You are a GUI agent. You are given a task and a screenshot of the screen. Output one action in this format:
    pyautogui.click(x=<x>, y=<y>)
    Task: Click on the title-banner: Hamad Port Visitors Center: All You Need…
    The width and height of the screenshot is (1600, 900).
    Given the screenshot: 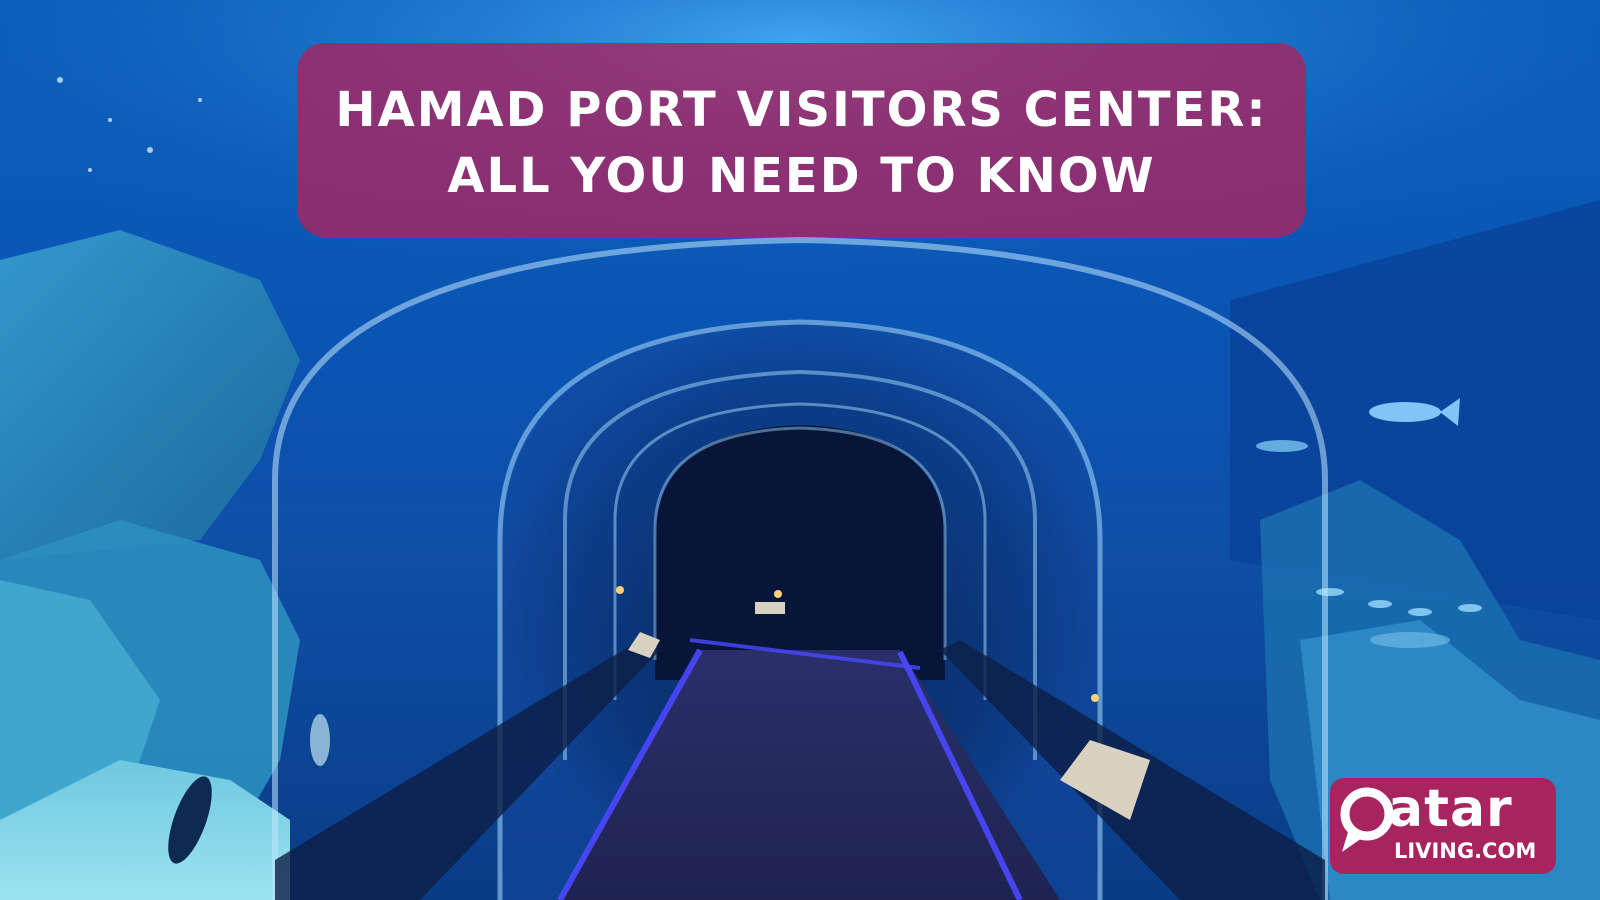 What is the action you would take?
    pyautogui.click(x=801, y=140)
    